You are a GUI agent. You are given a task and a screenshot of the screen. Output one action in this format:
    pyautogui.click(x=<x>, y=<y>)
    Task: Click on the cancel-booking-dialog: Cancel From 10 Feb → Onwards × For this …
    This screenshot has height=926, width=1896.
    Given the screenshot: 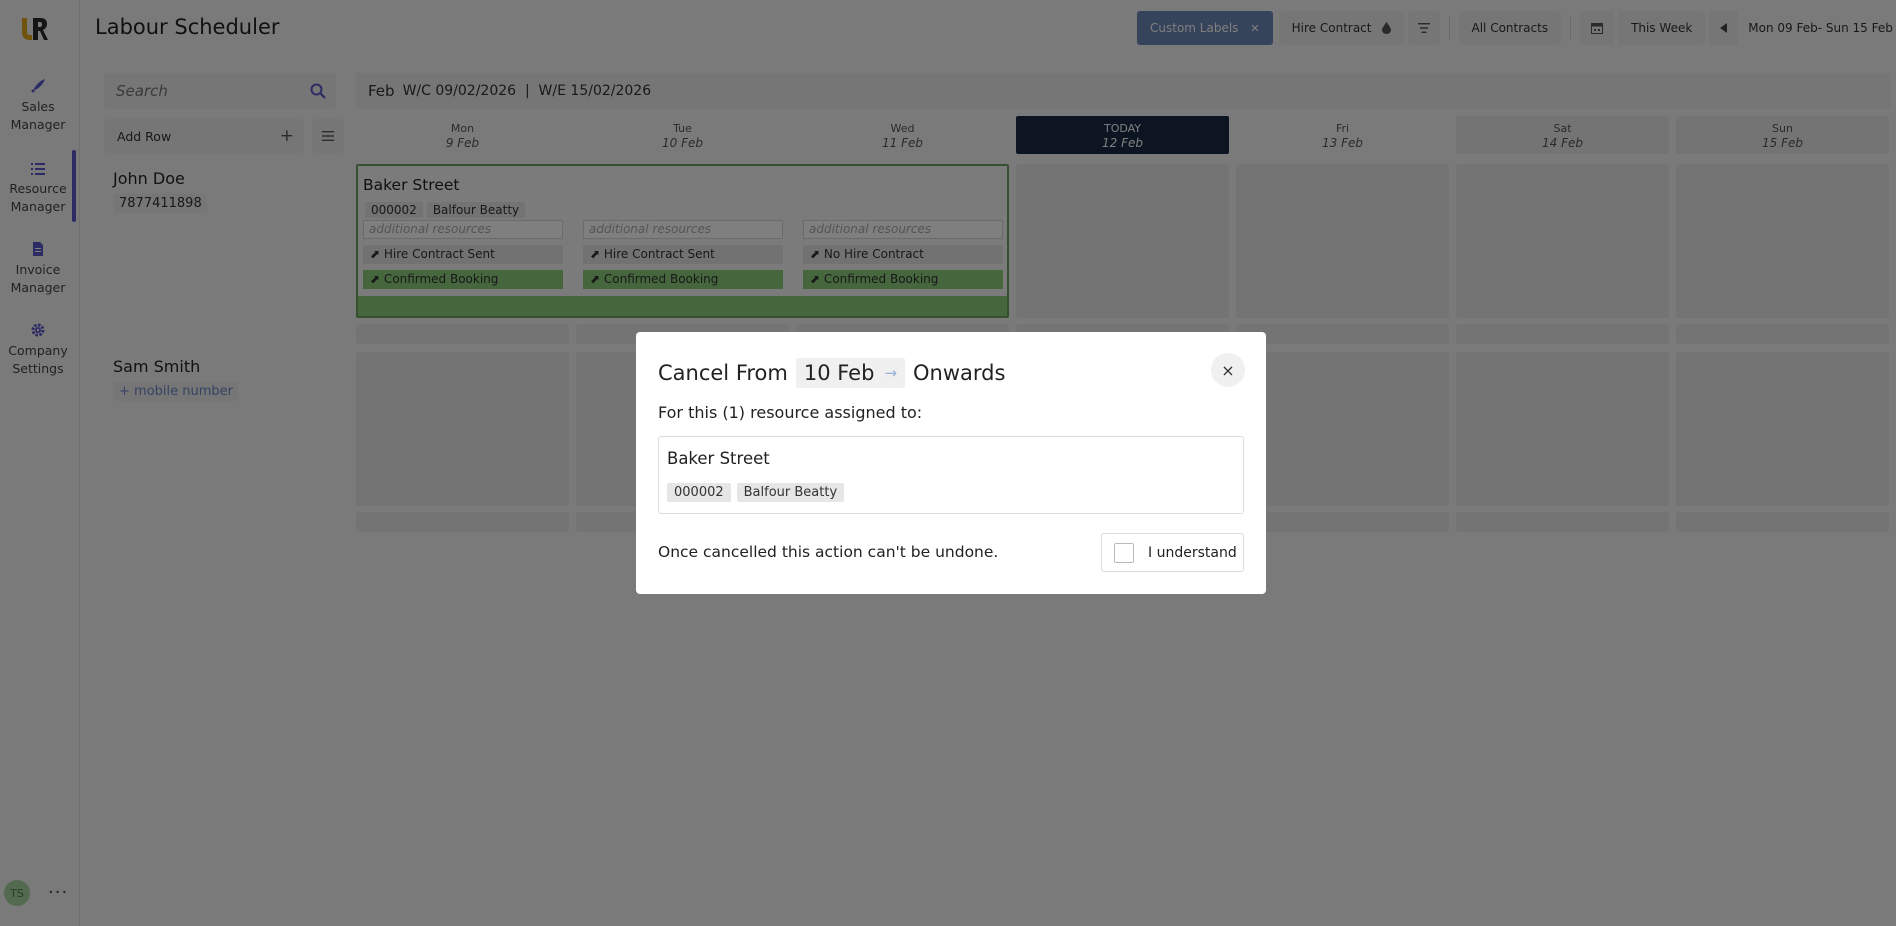 What is the action you would take?
    pyautogui.click(x=951, y=463)
    